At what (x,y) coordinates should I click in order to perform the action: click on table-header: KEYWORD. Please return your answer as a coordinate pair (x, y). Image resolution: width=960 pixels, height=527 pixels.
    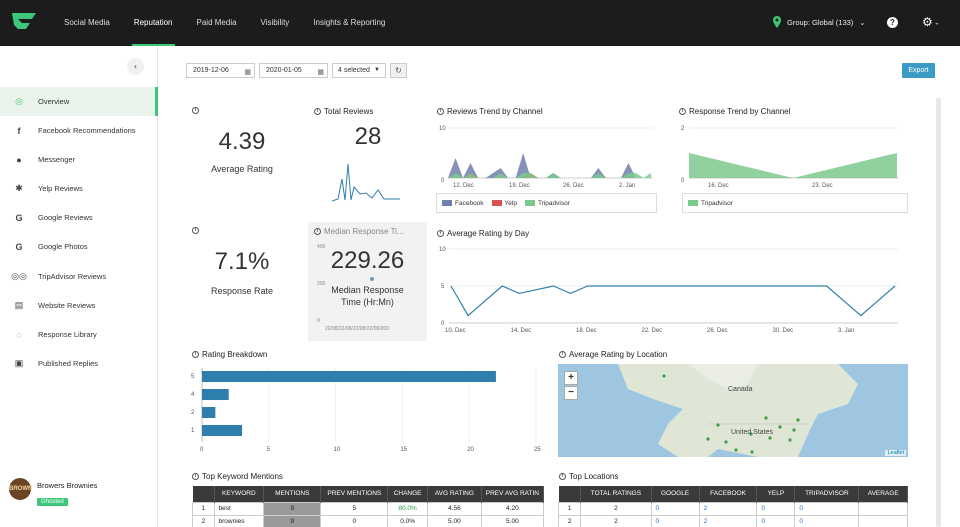
    Looking at the image, I should click on (239, 494).